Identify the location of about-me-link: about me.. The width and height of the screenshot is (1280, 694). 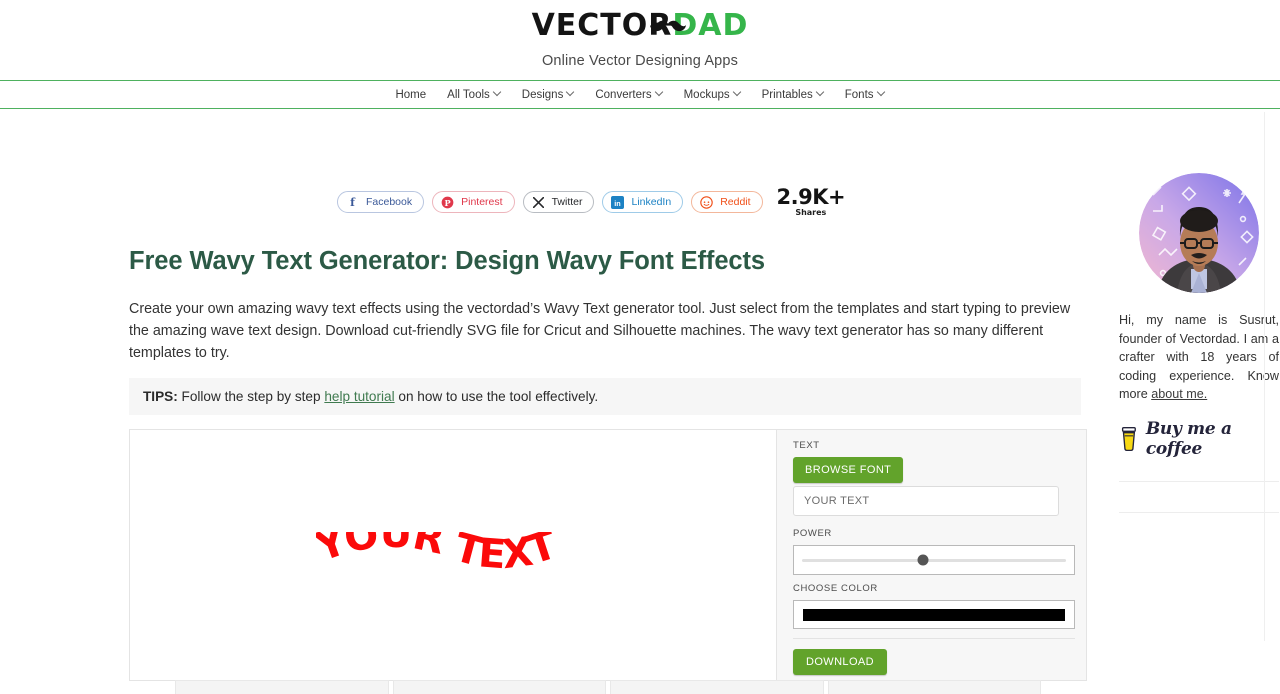
(1179, 394).